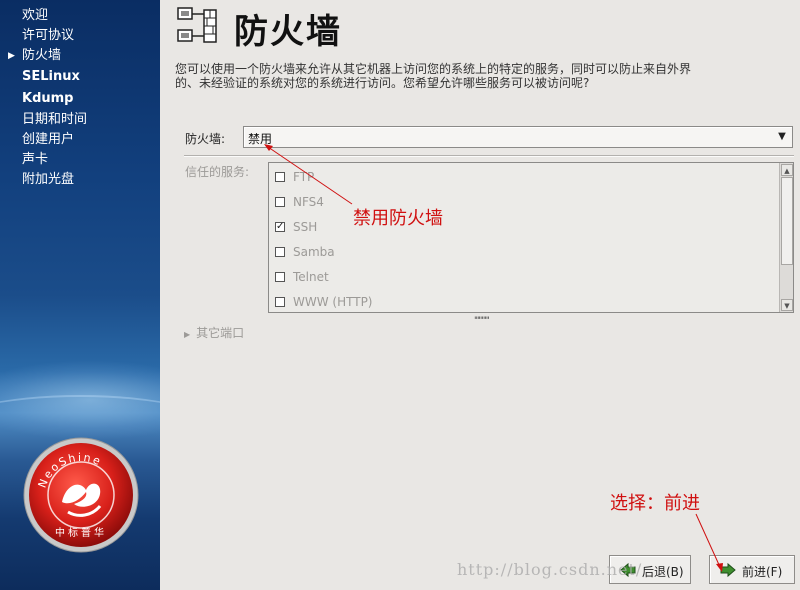 This screenshot has height=590, width=800. I want to click on sidebar-item-label: 许可协议, so click(48, 35).